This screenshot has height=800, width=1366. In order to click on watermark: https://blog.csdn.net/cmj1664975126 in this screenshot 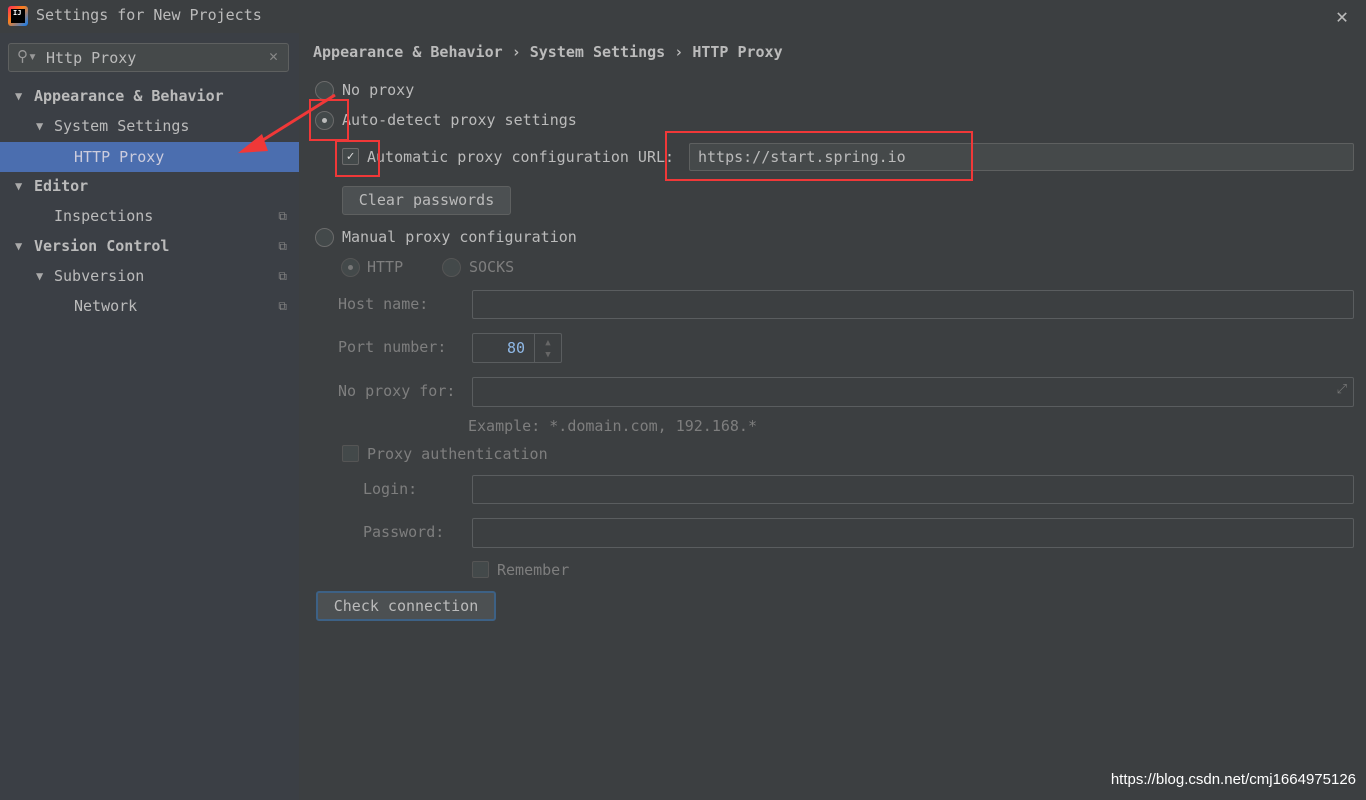, I will do `click(1233, 779)`.